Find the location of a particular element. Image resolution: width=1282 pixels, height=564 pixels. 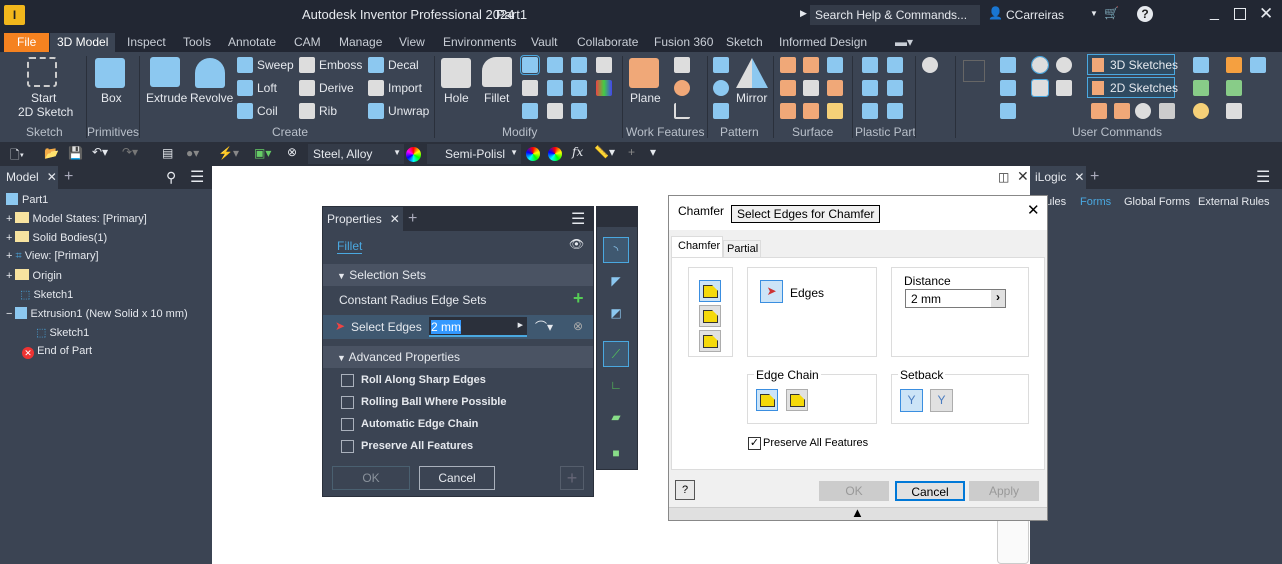

distance-method-button is located at coordinates (710, 291).